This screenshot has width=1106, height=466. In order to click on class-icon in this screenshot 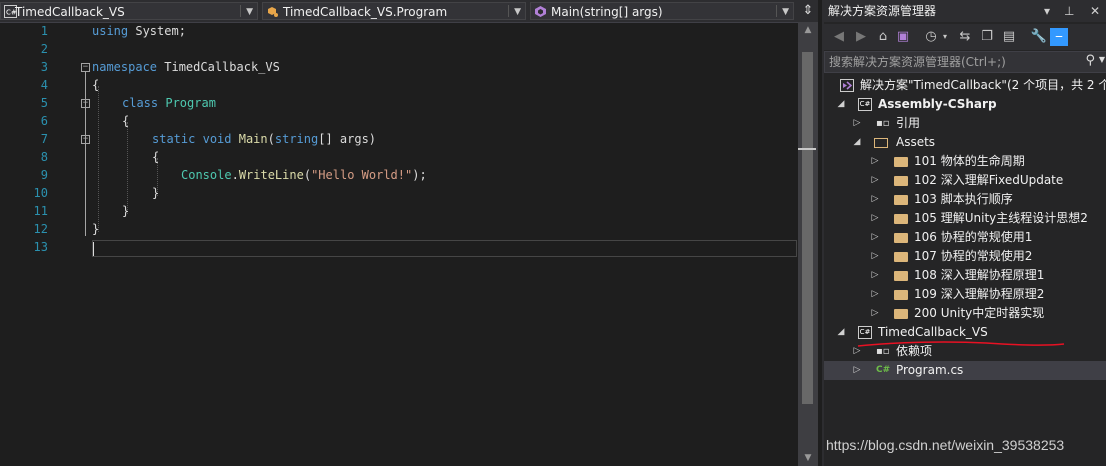, I will do `click(273, 12)`.